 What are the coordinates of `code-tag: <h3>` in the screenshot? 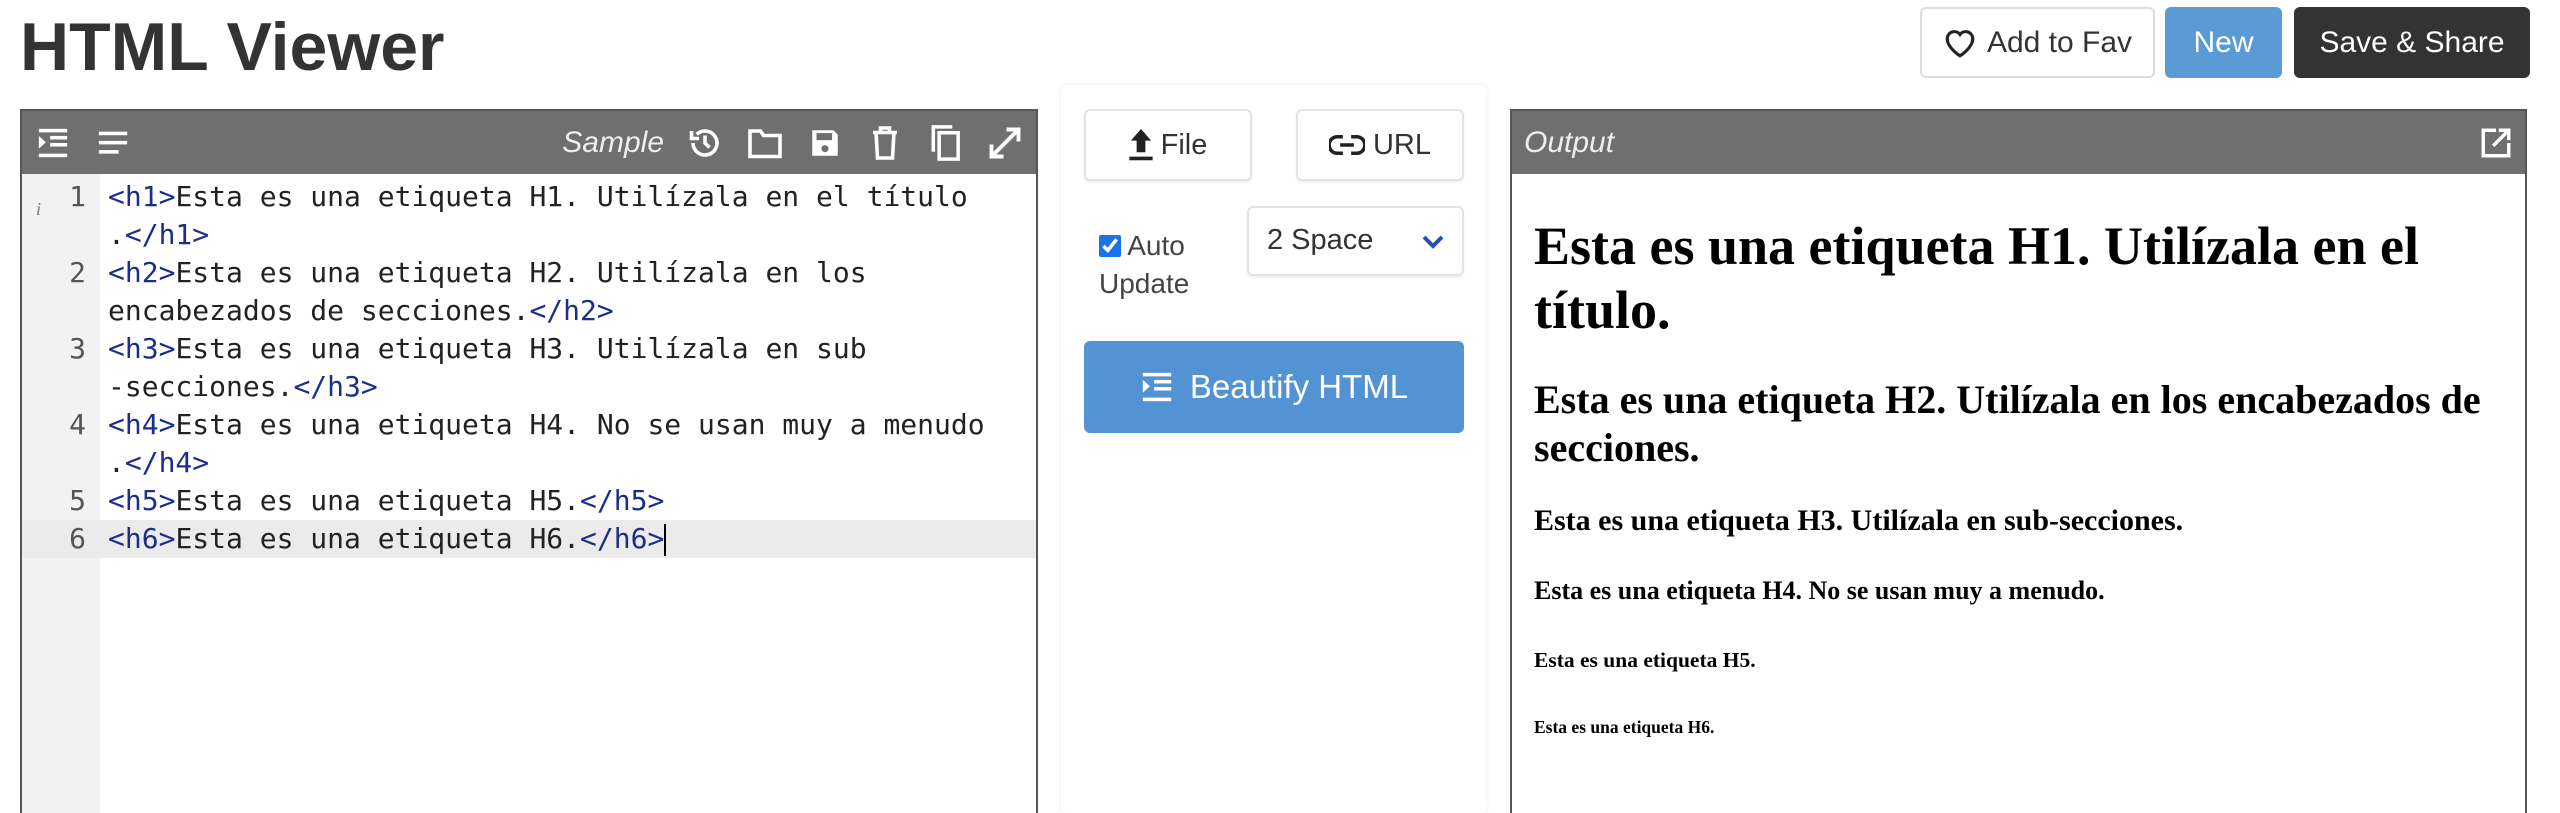 It's located at (142, 348).